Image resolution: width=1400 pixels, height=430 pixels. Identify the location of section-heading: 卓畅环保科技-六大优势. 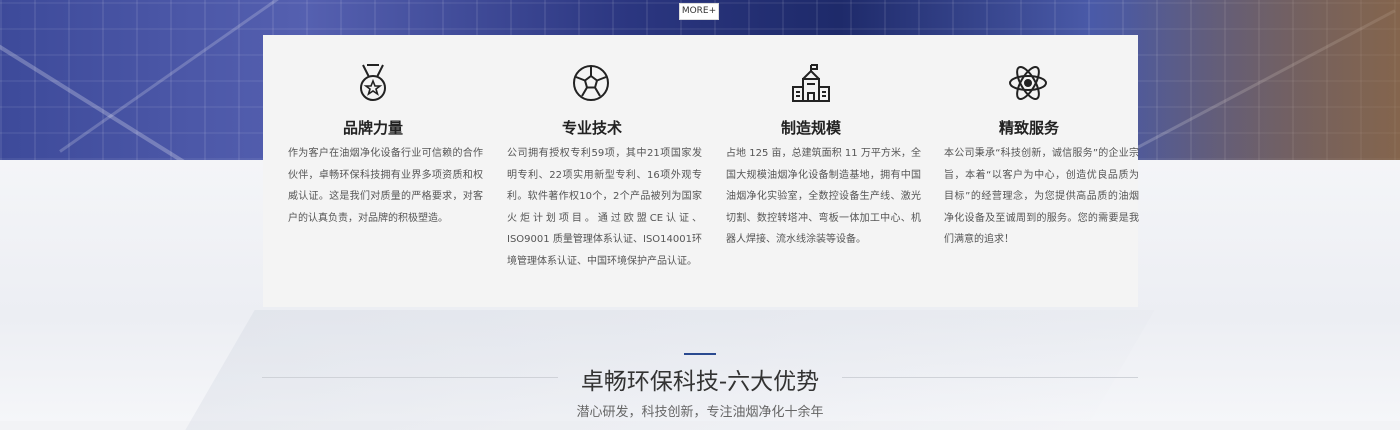
(700, 382).